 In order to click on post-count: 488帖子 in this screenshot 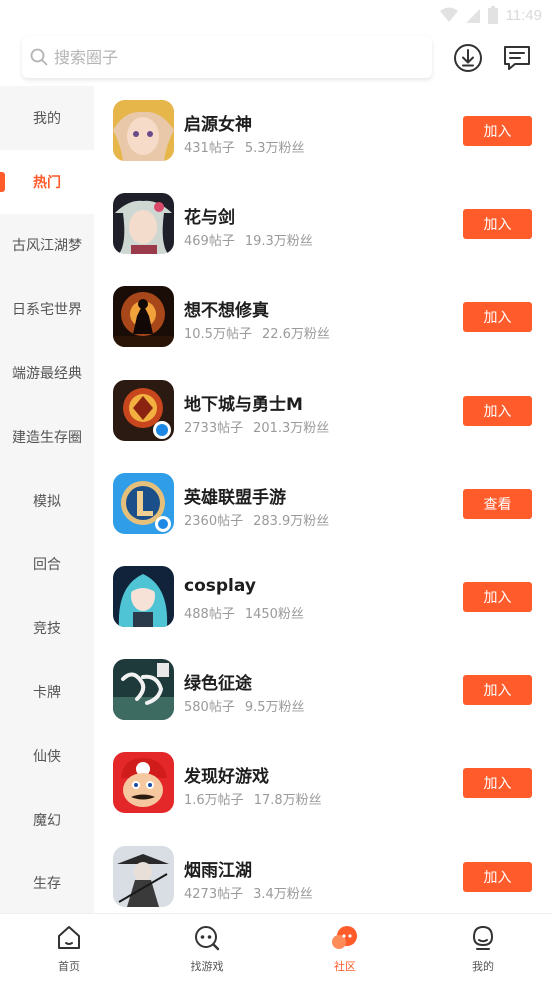, I will do `click(209, 614)`.